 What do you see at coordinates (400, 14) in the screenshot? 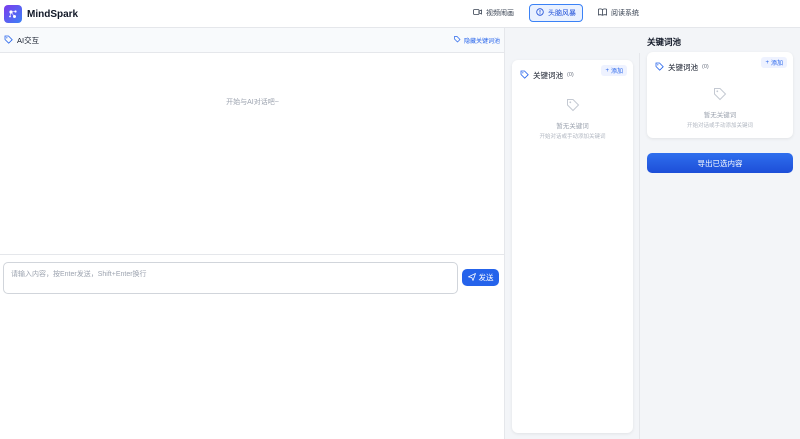
I see `top-bar: MindSpark 视频闹画 头脑风暴 阅读系统` at bounding box center [400, 14].